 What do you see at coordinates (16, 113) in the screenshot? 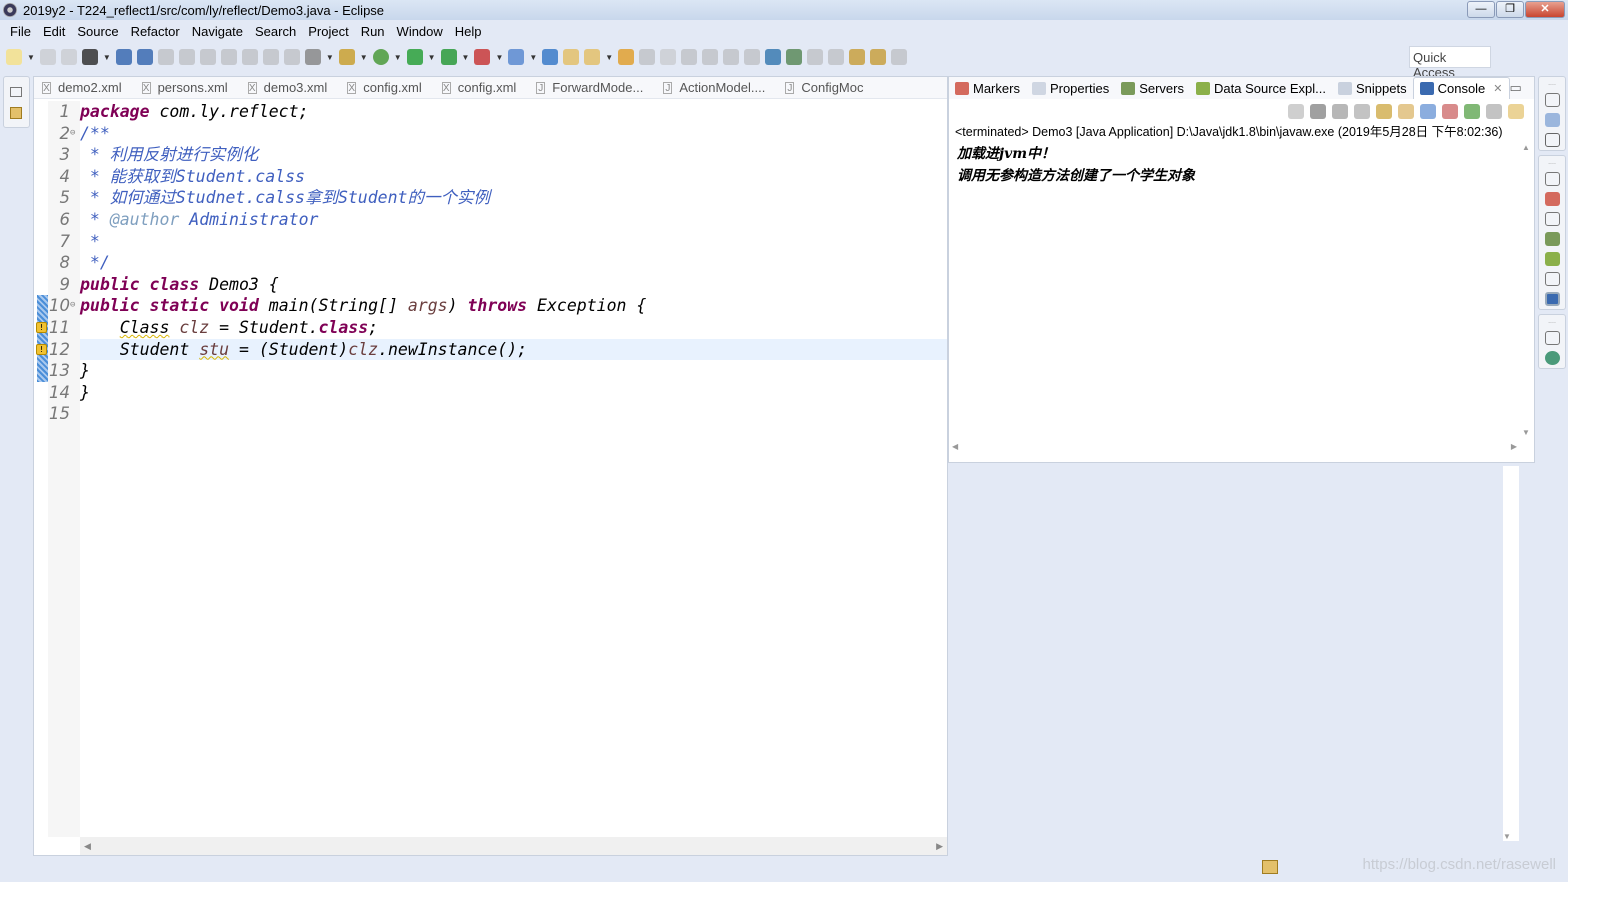
I see `package-explorer-icon` at bounding box center [16, 113].